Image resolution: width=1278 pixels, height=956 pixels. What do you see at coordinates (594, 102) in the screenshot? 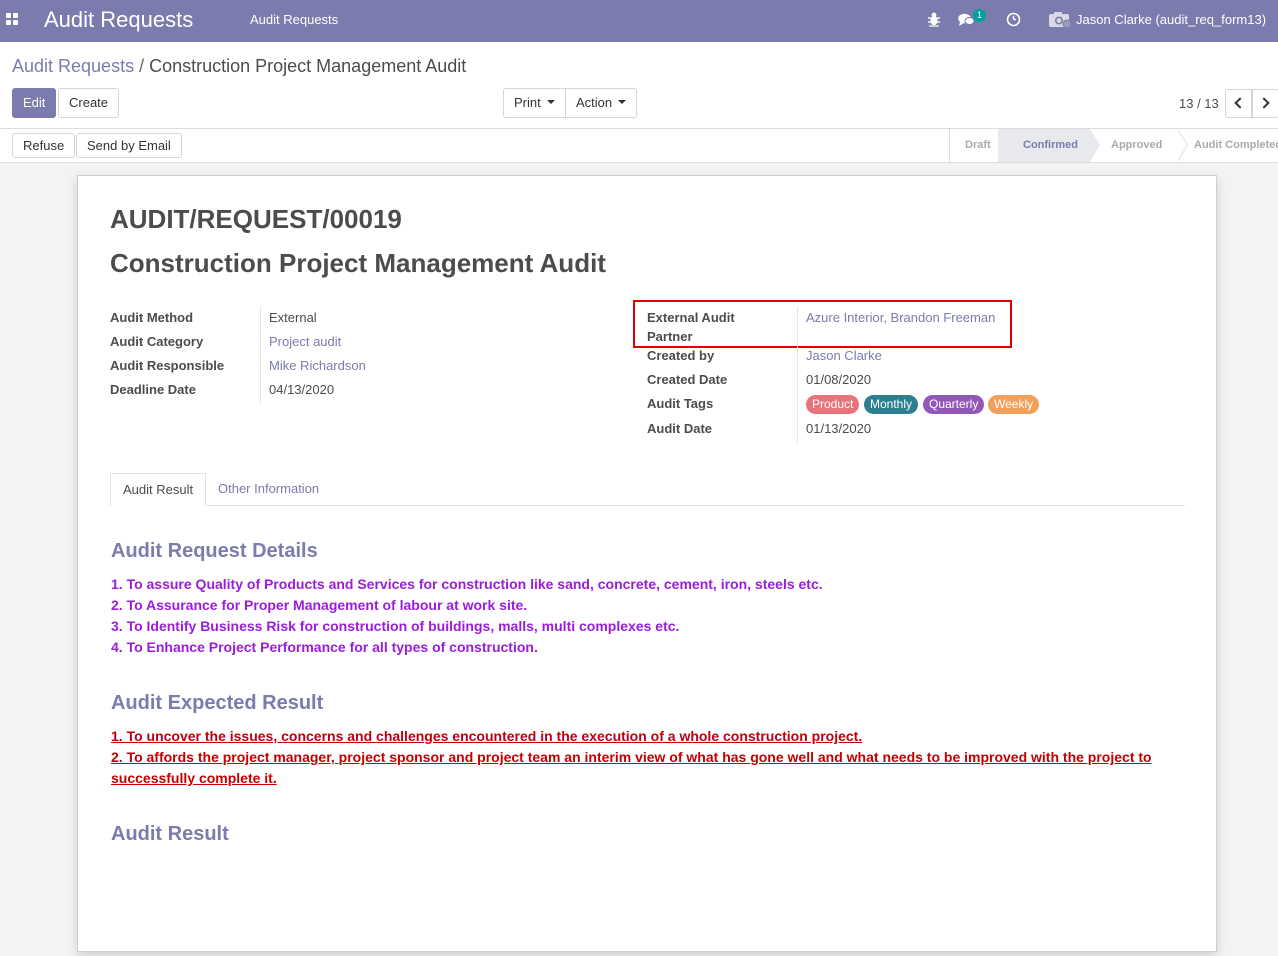
I see `action-label: Action` at bounding box center [594, 102].